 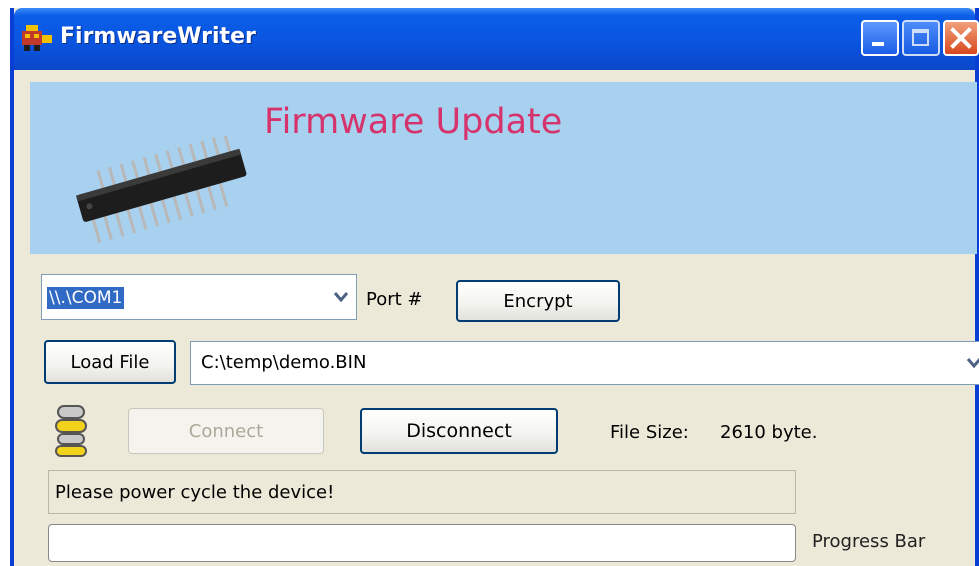 What do you see at coordinates (110, 362) in the screenshot?
I see `load-file-button: Load File` at bounding box center [110, 362].